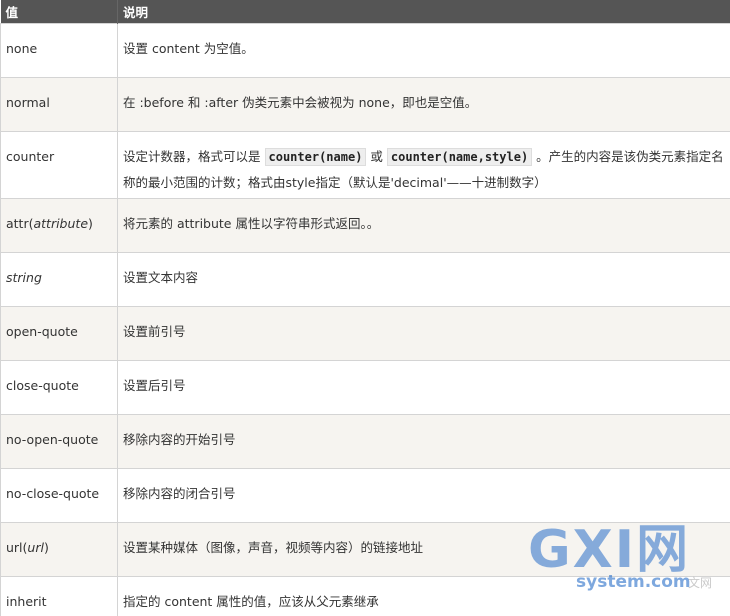 Image resolution: width=730 pixels, height=616 pixels. I want to click on row-description: 设置文本内容, so click(423, 279).